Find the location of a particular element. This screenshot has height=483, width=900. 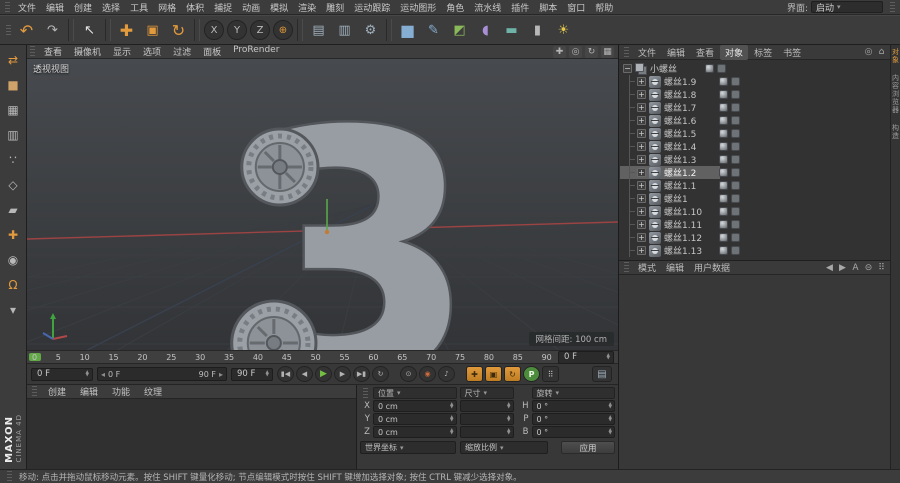

goto-end-button: ▶▮ is located at coordinates (361, 374).